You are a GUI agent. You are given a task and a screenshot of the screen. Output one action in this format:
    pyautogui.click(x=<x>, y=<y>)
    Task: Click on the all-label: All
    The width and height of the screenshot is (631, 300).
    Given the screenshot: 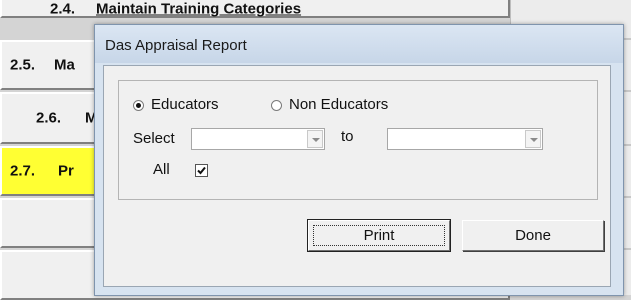 What is the action you would take?
    pyautogui.click(x=161, y=169)
    